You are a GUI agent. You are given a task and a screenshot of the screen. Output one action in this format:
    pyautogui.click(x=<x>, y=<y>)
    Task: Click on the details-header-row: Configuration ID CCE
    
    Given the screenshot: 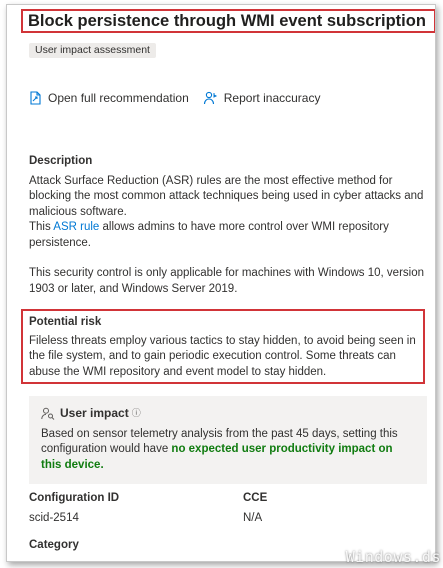 What is the action you would take?
    pyautogui.click(x=229, y=499)
    